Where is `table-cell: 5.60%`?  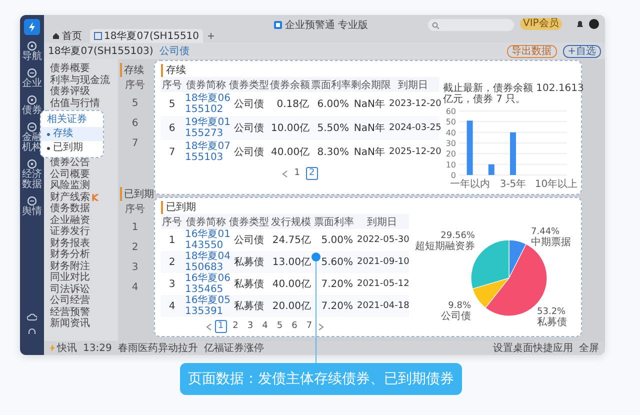
table-cell: 5.60% is located at coordinates (334, 262).